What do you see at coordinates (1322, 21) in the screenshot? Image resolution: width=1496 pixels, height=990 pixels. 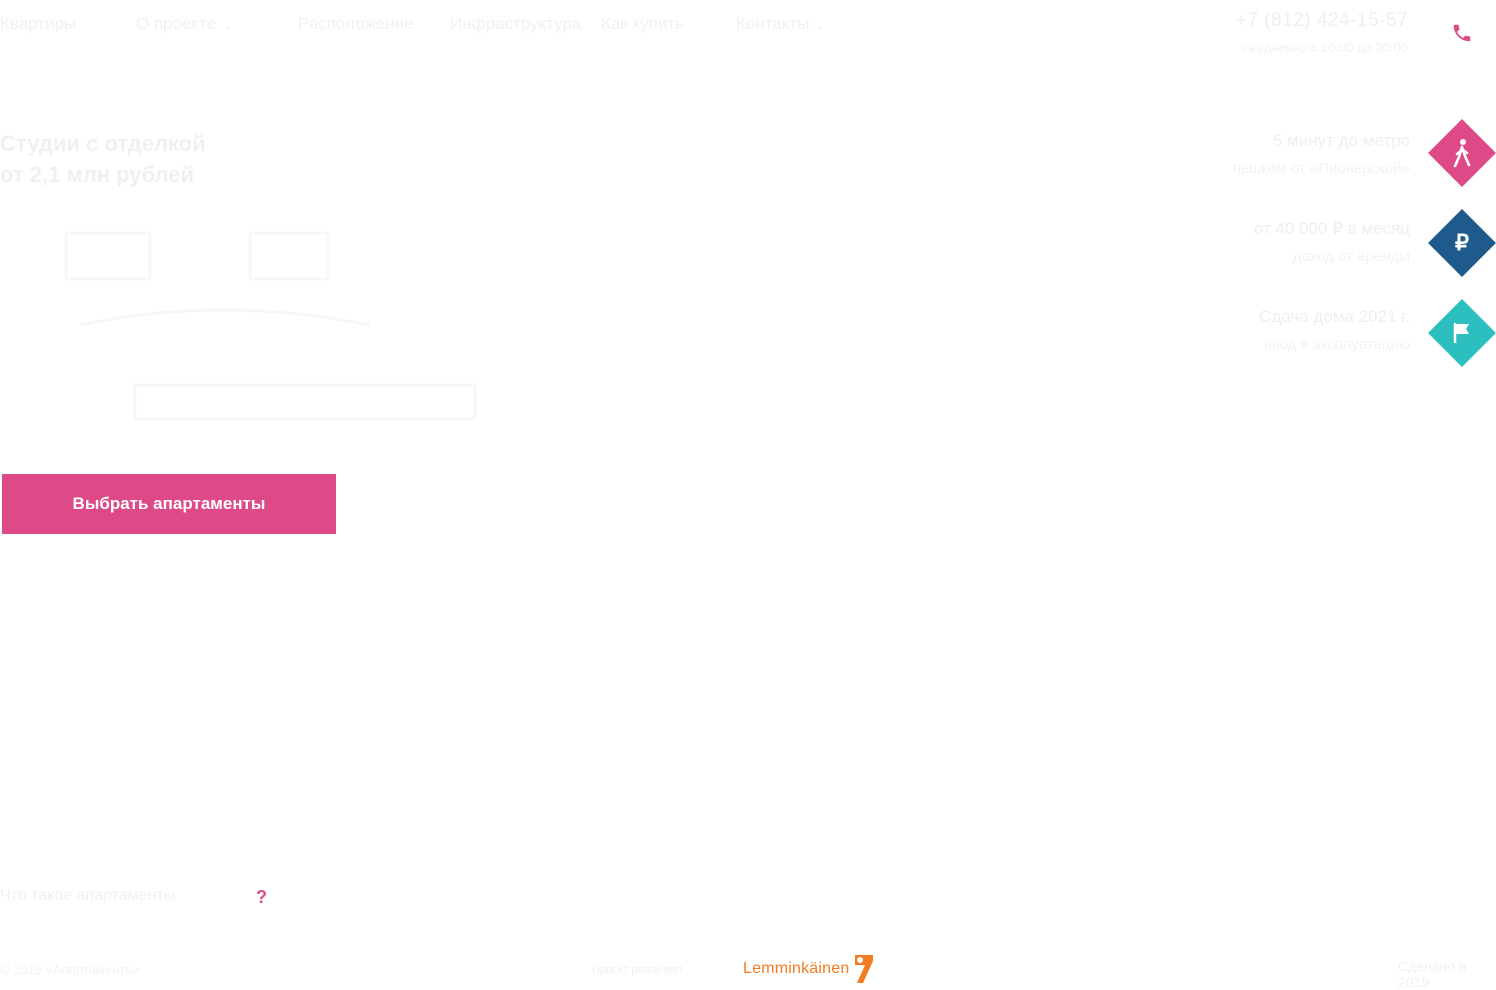 I see `phone-number: +7 (812) 424-15-57` at bounding box center [1322, 21].